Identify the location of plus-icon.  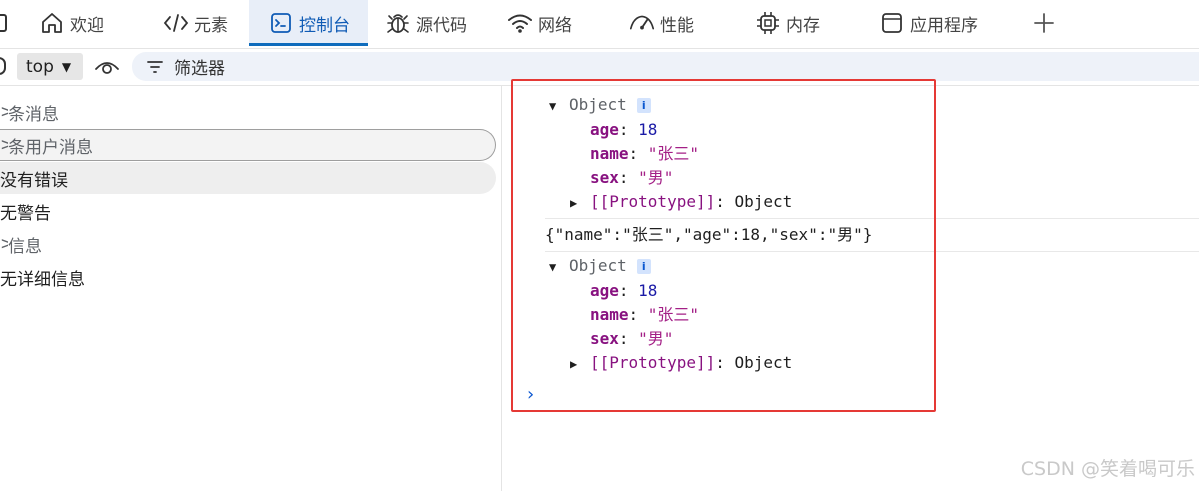
(1044, 23).